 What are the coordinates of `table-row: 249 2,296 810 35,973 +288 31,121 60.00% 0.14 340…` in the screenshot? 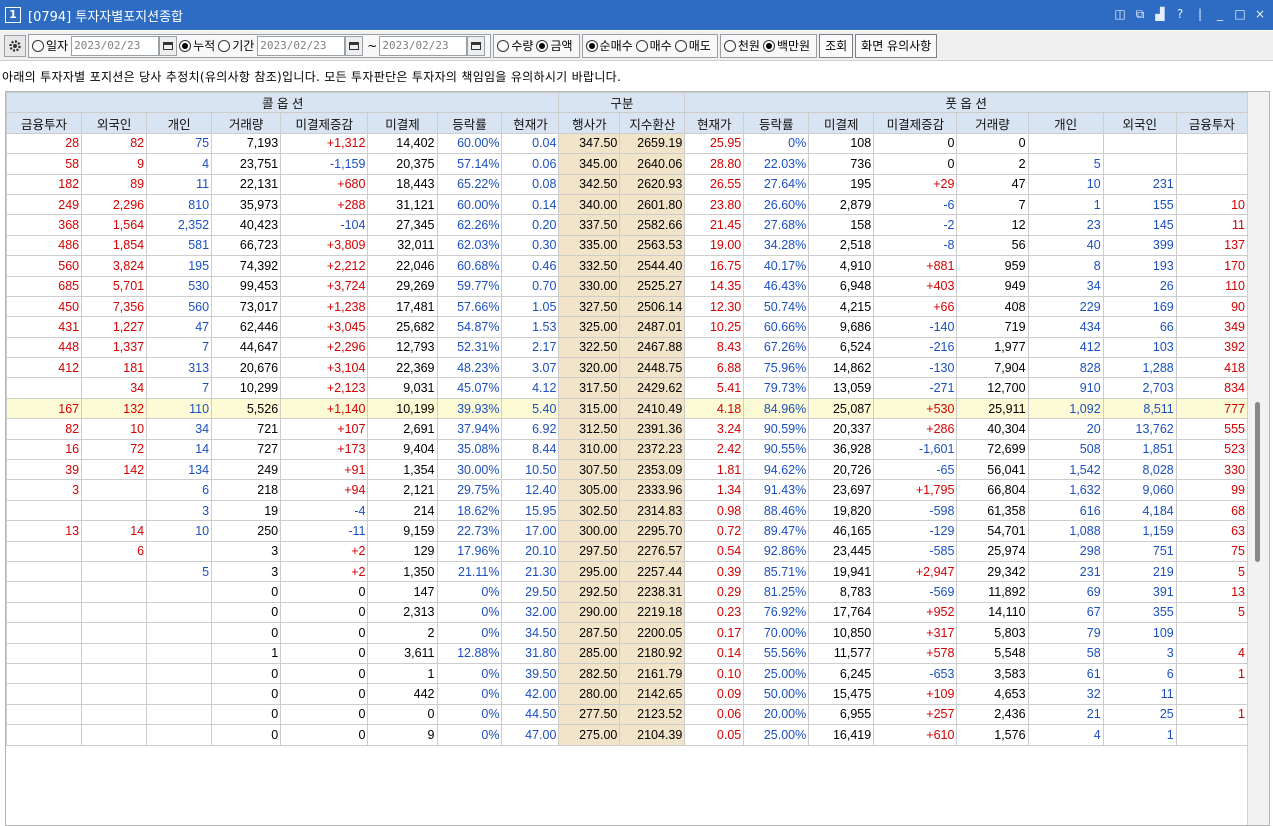 It's located at (627, 204).